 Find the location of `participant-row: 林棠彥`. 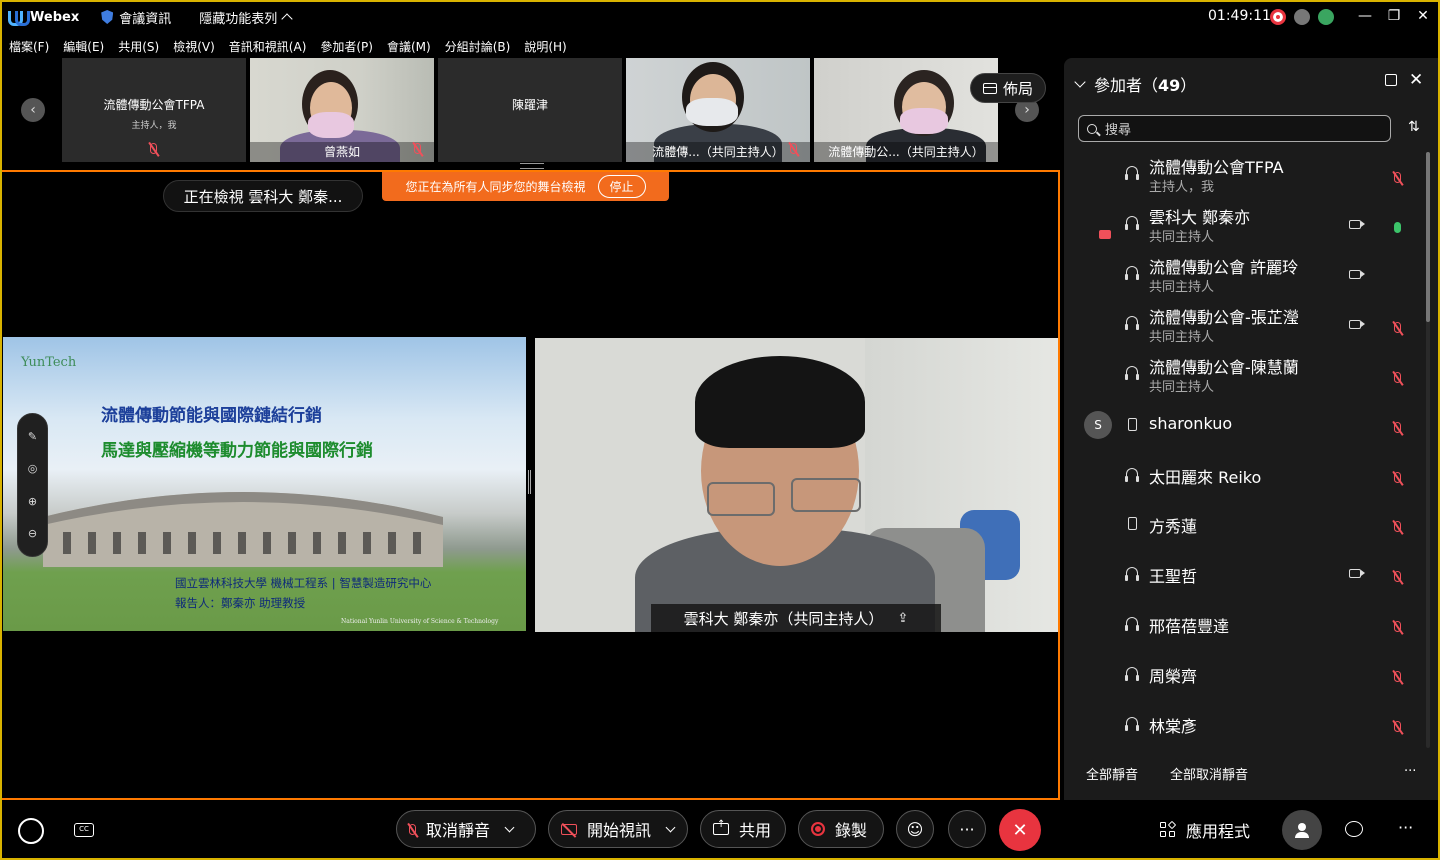

participant-row: 林棠彥 is located at coordinates (1244, 726).